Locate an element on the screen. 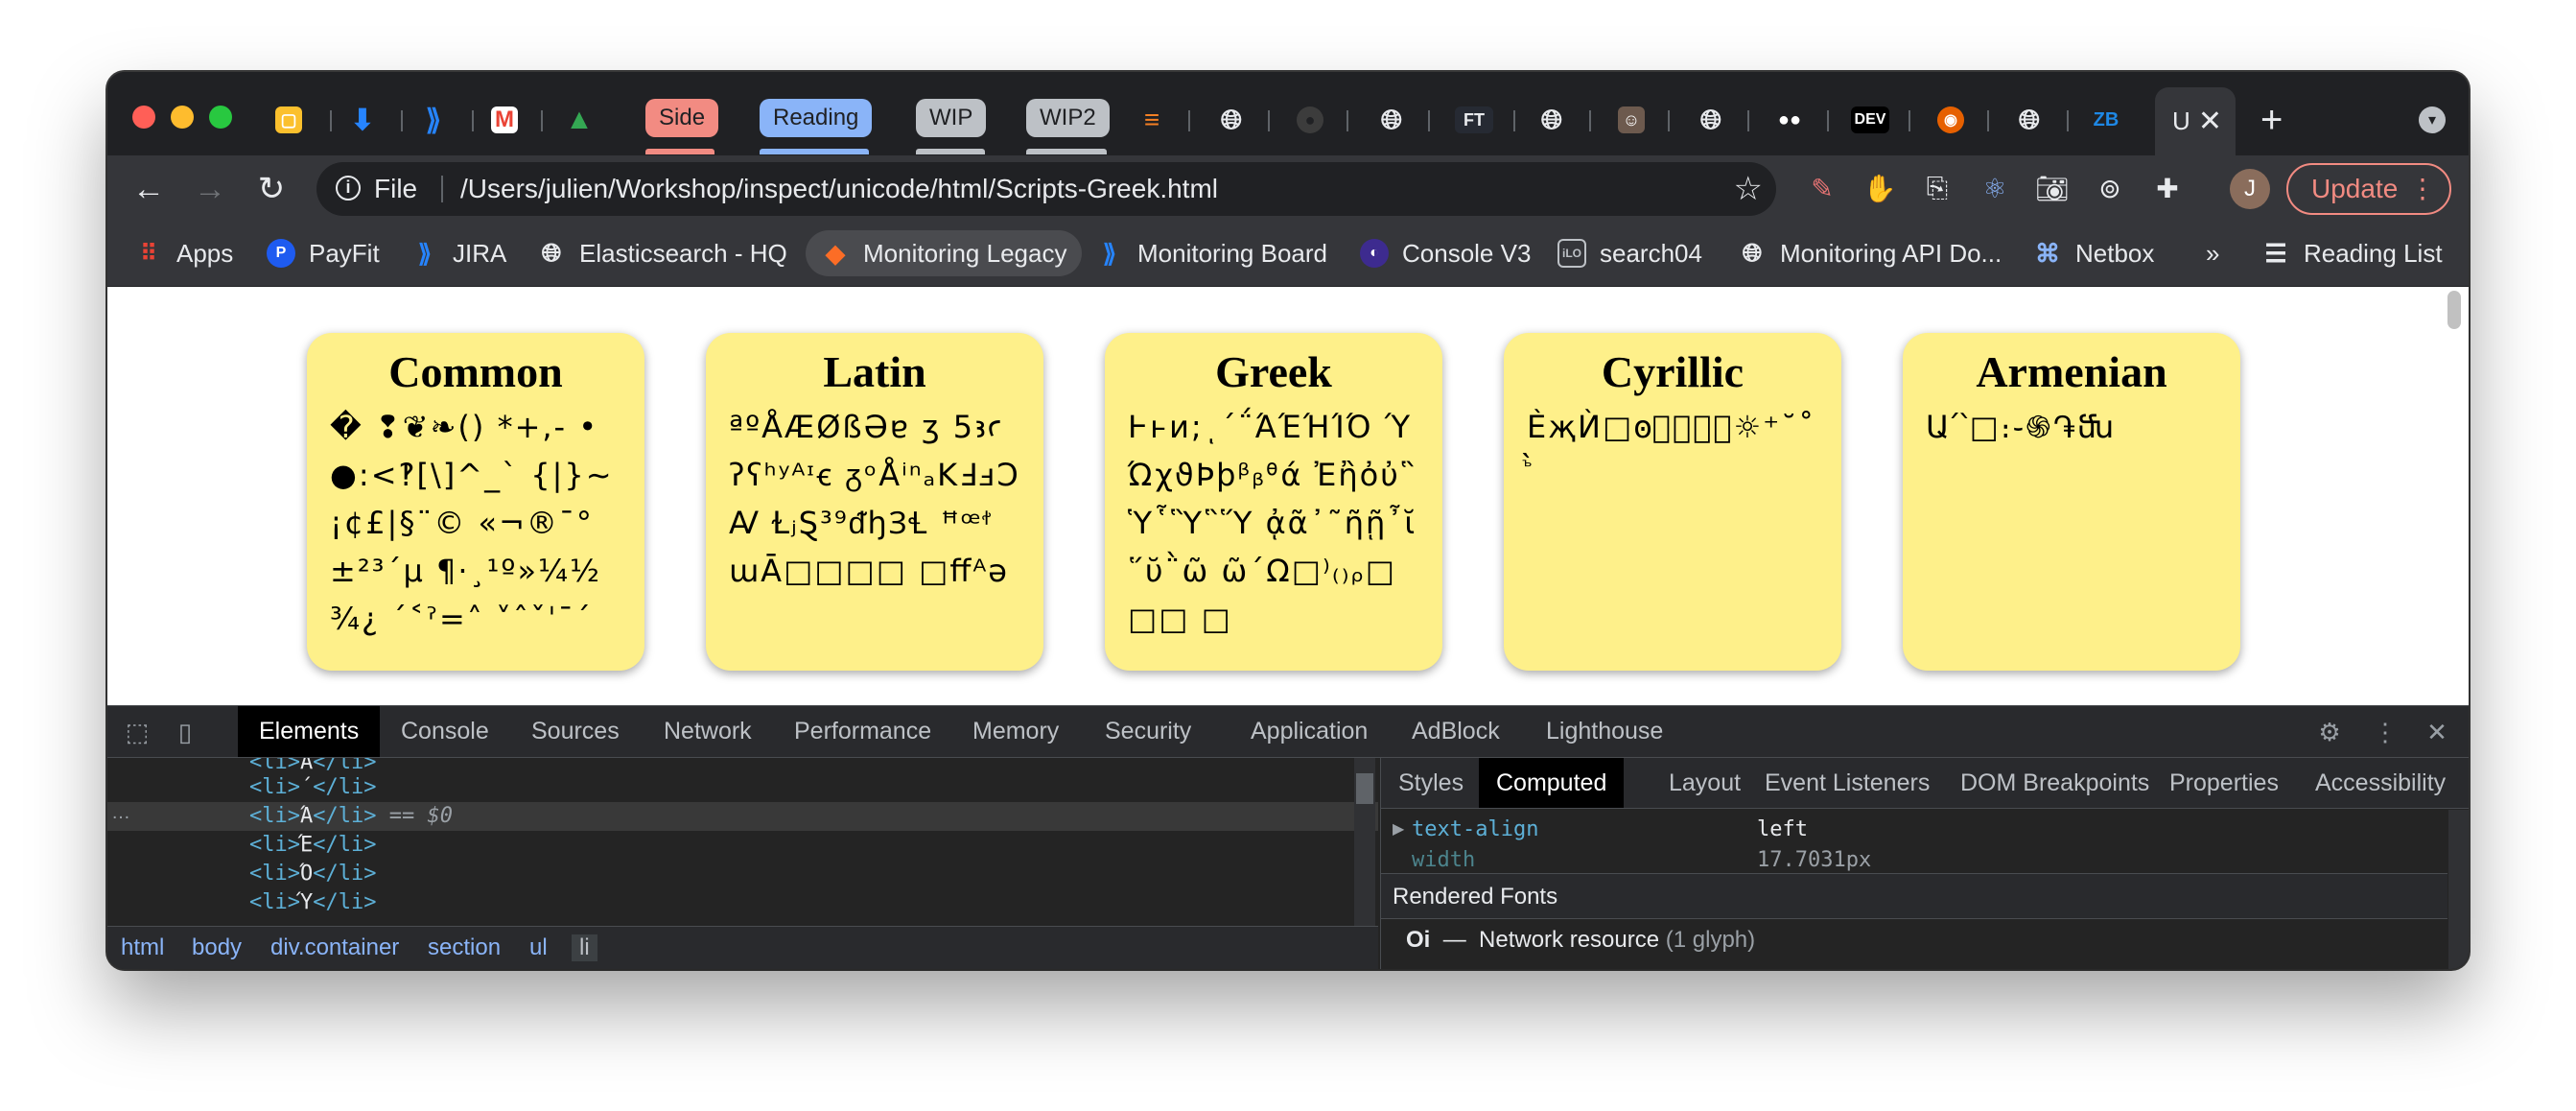  tab-globe-2: 🌐︎ is located at coordinates (1391, 120).